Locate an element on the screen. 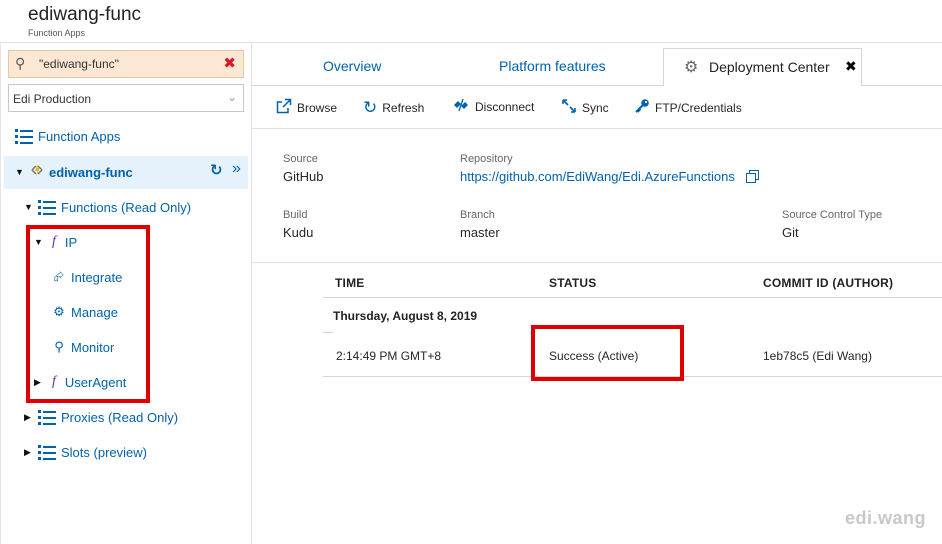  app-subtitle: Function Apps is located at coordinates (57, 33).